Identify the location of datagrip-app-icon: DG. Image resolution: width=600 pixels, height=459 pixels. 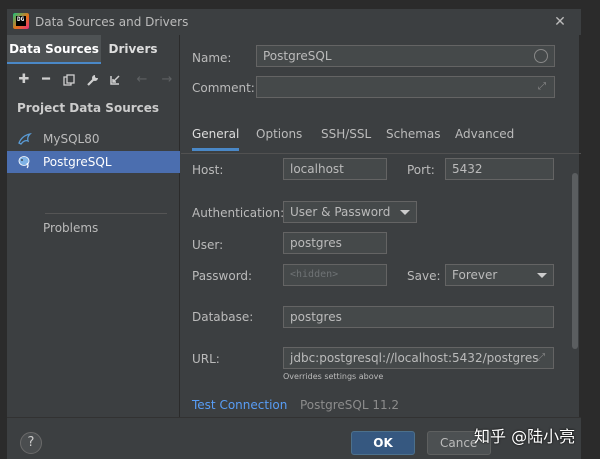
(21, 21).